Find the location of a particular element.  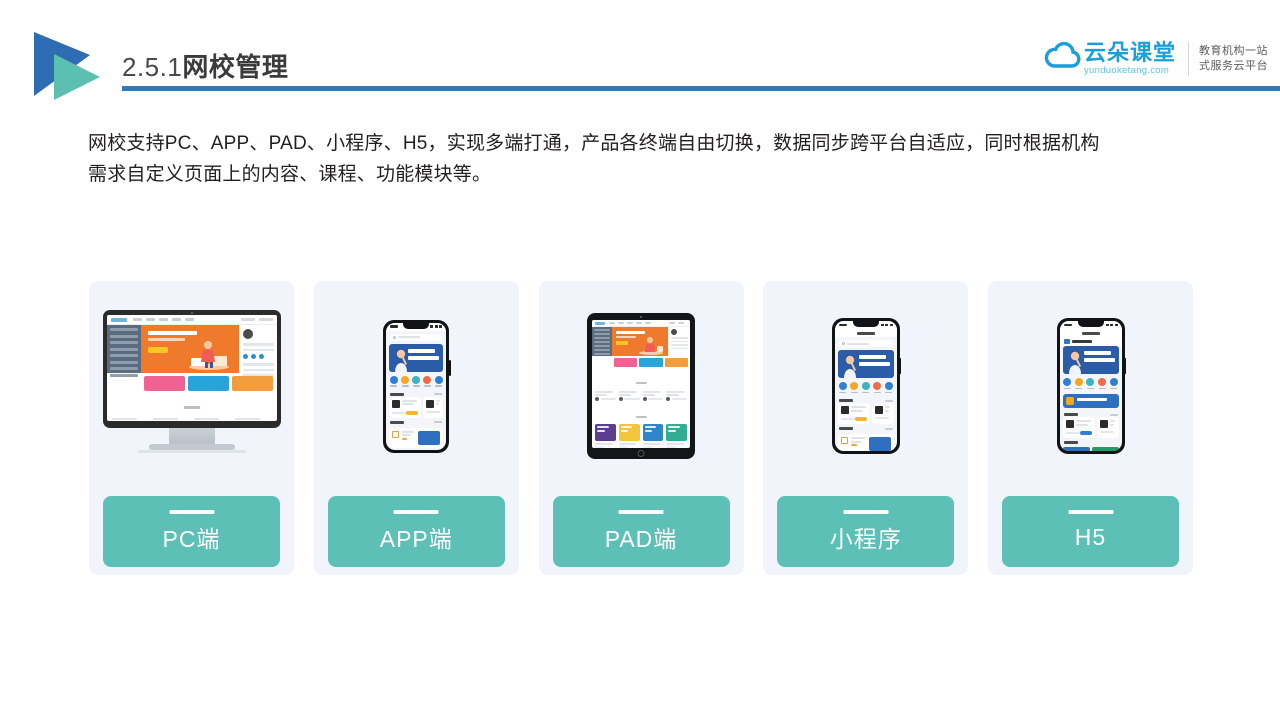

device-illustration-desktop is located at coordinates (191, 386).